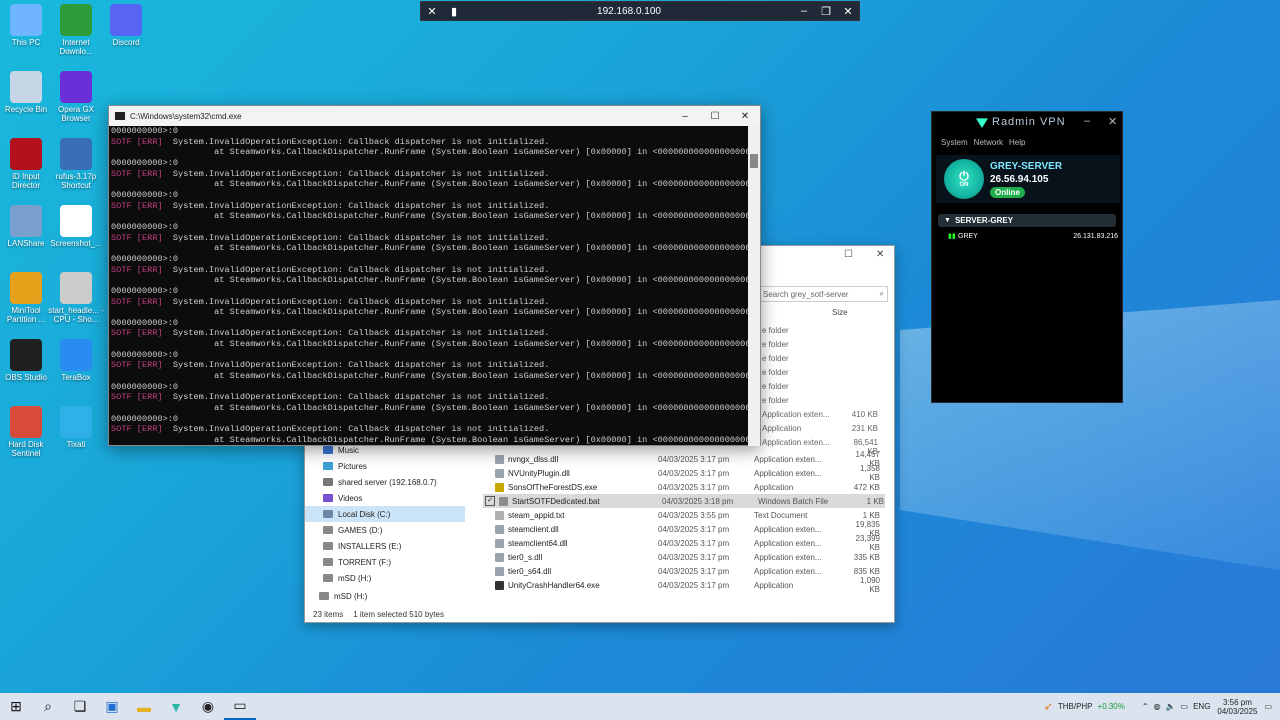 Image resolution: width=1280 pixels, height=720 pixels. Describe the element at coordinates (1237, 707) in the screenshot. I see `clock: 3:56 pm 04/03/2025` at that location.